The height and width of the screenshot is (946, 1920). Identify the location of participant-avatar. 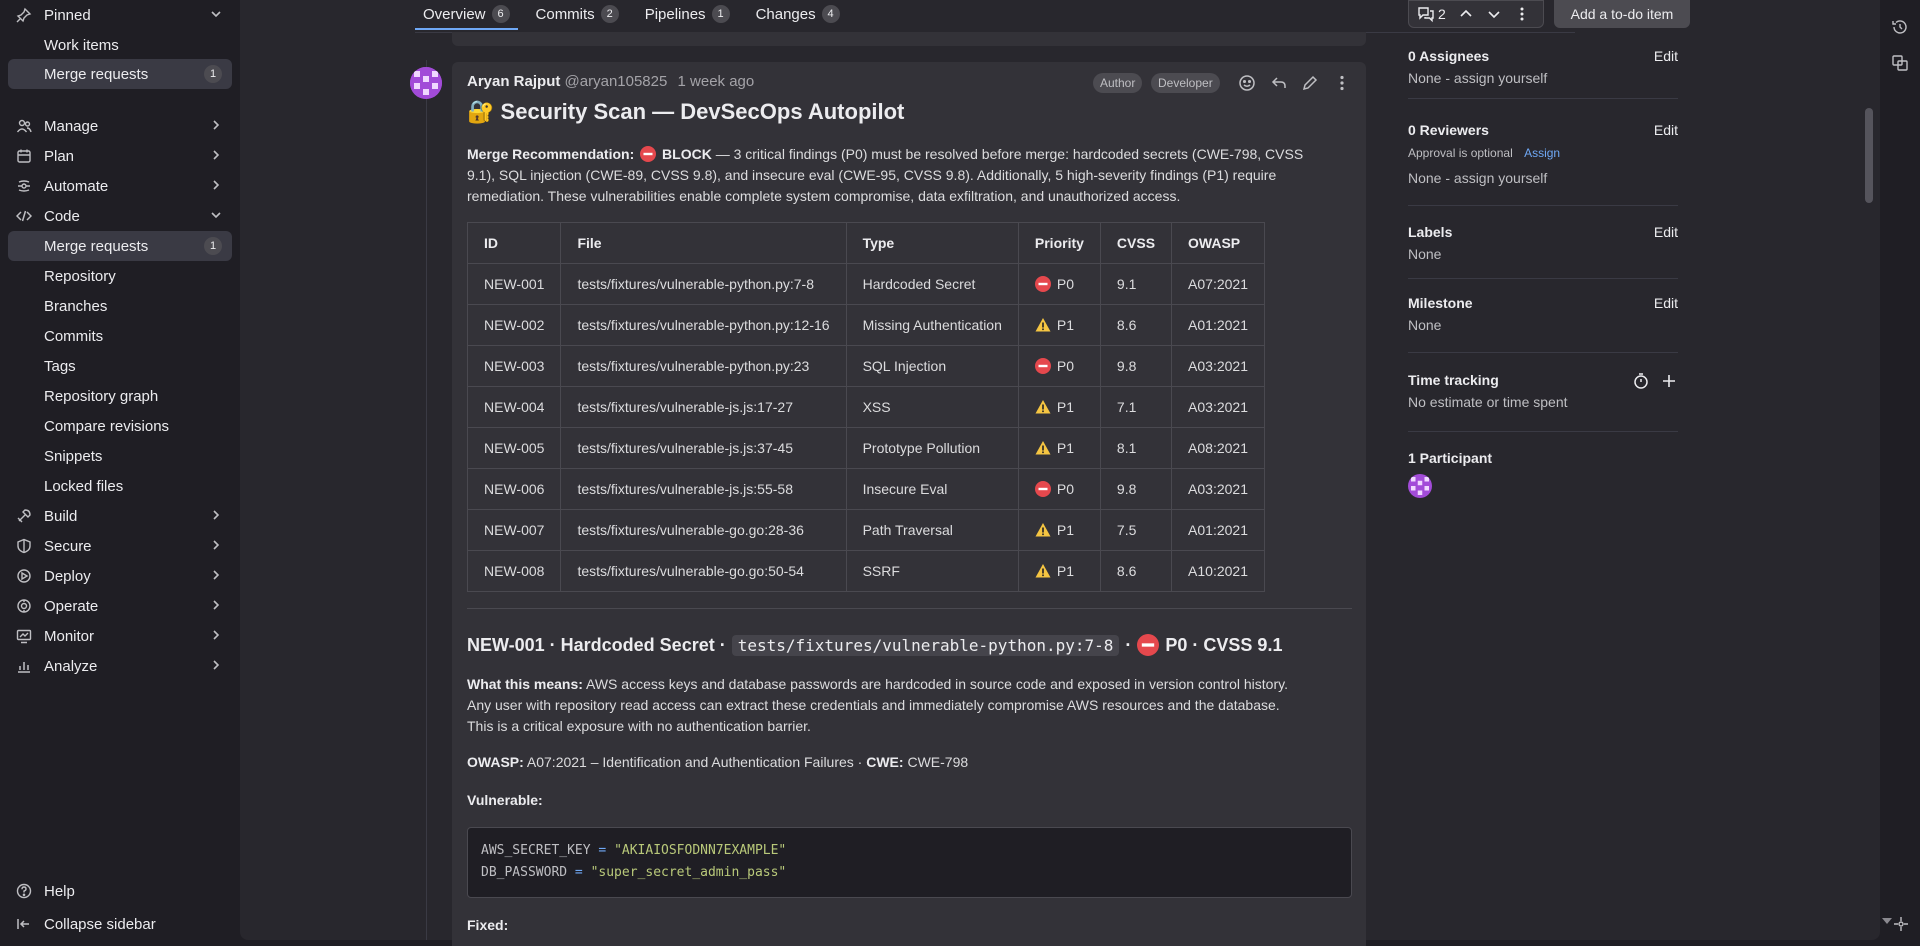
(1420, 486).